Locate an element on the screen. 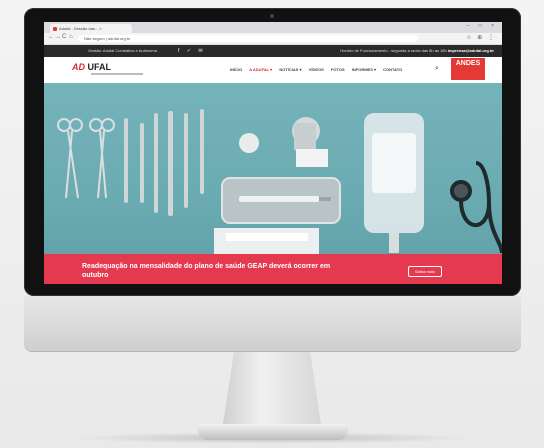  scalpels-icon is located at coordinates (164, 162).